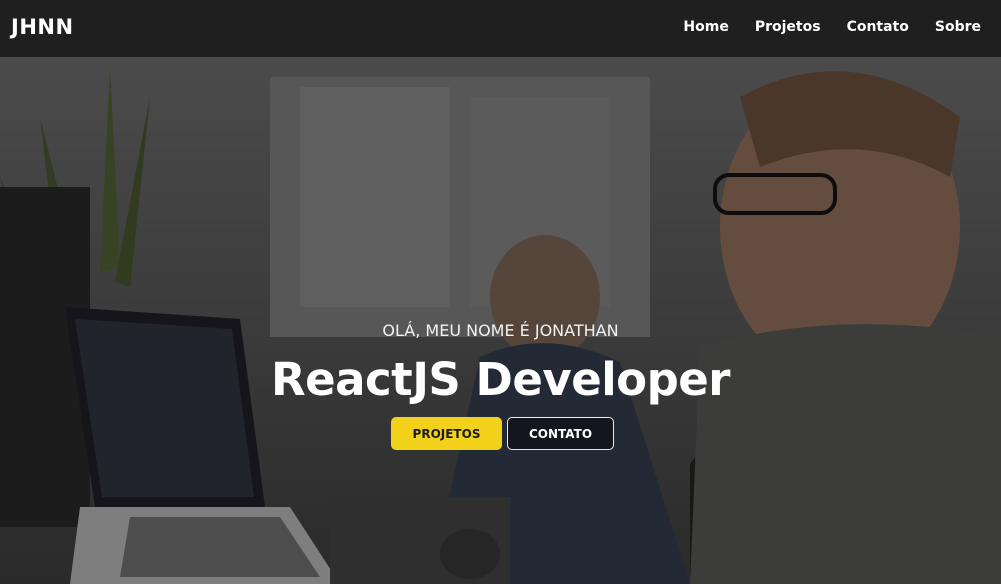 Image resolution: width=1001 pixels, height=584 pixels. Describe the element at coordinates (42, 27) in the screenshot. I see `brand-logo: JHNN` at that location.